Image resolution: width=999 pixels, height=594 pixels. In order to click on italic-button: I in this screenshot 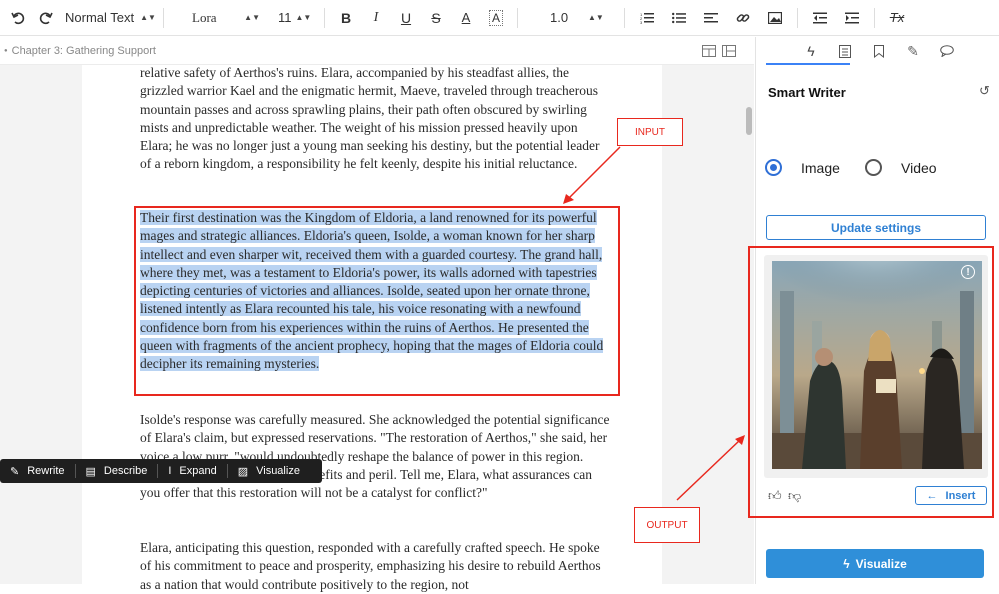, I will do `click(376, 18)`.